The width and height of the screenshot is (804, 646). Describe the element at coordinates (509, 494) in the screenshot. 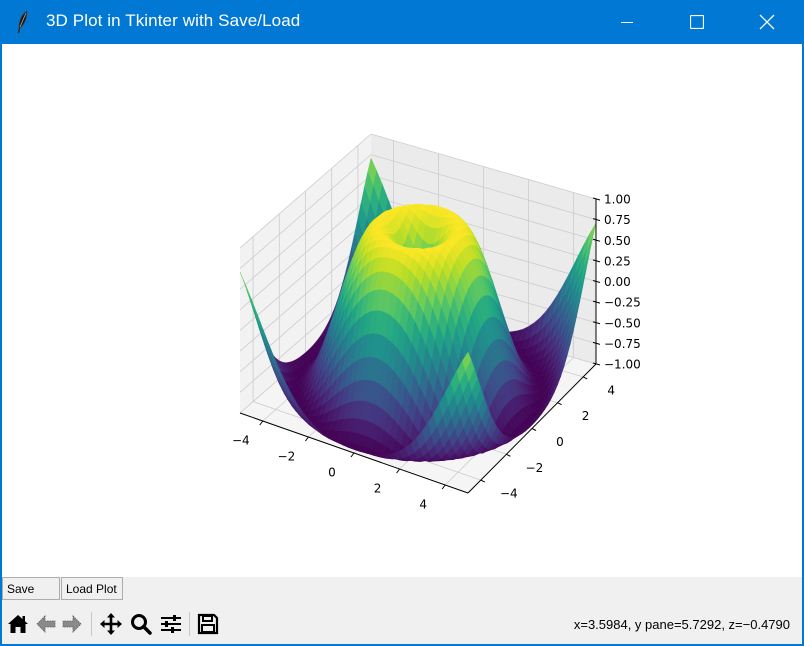

I see `y-tick-label: −4` at that location.